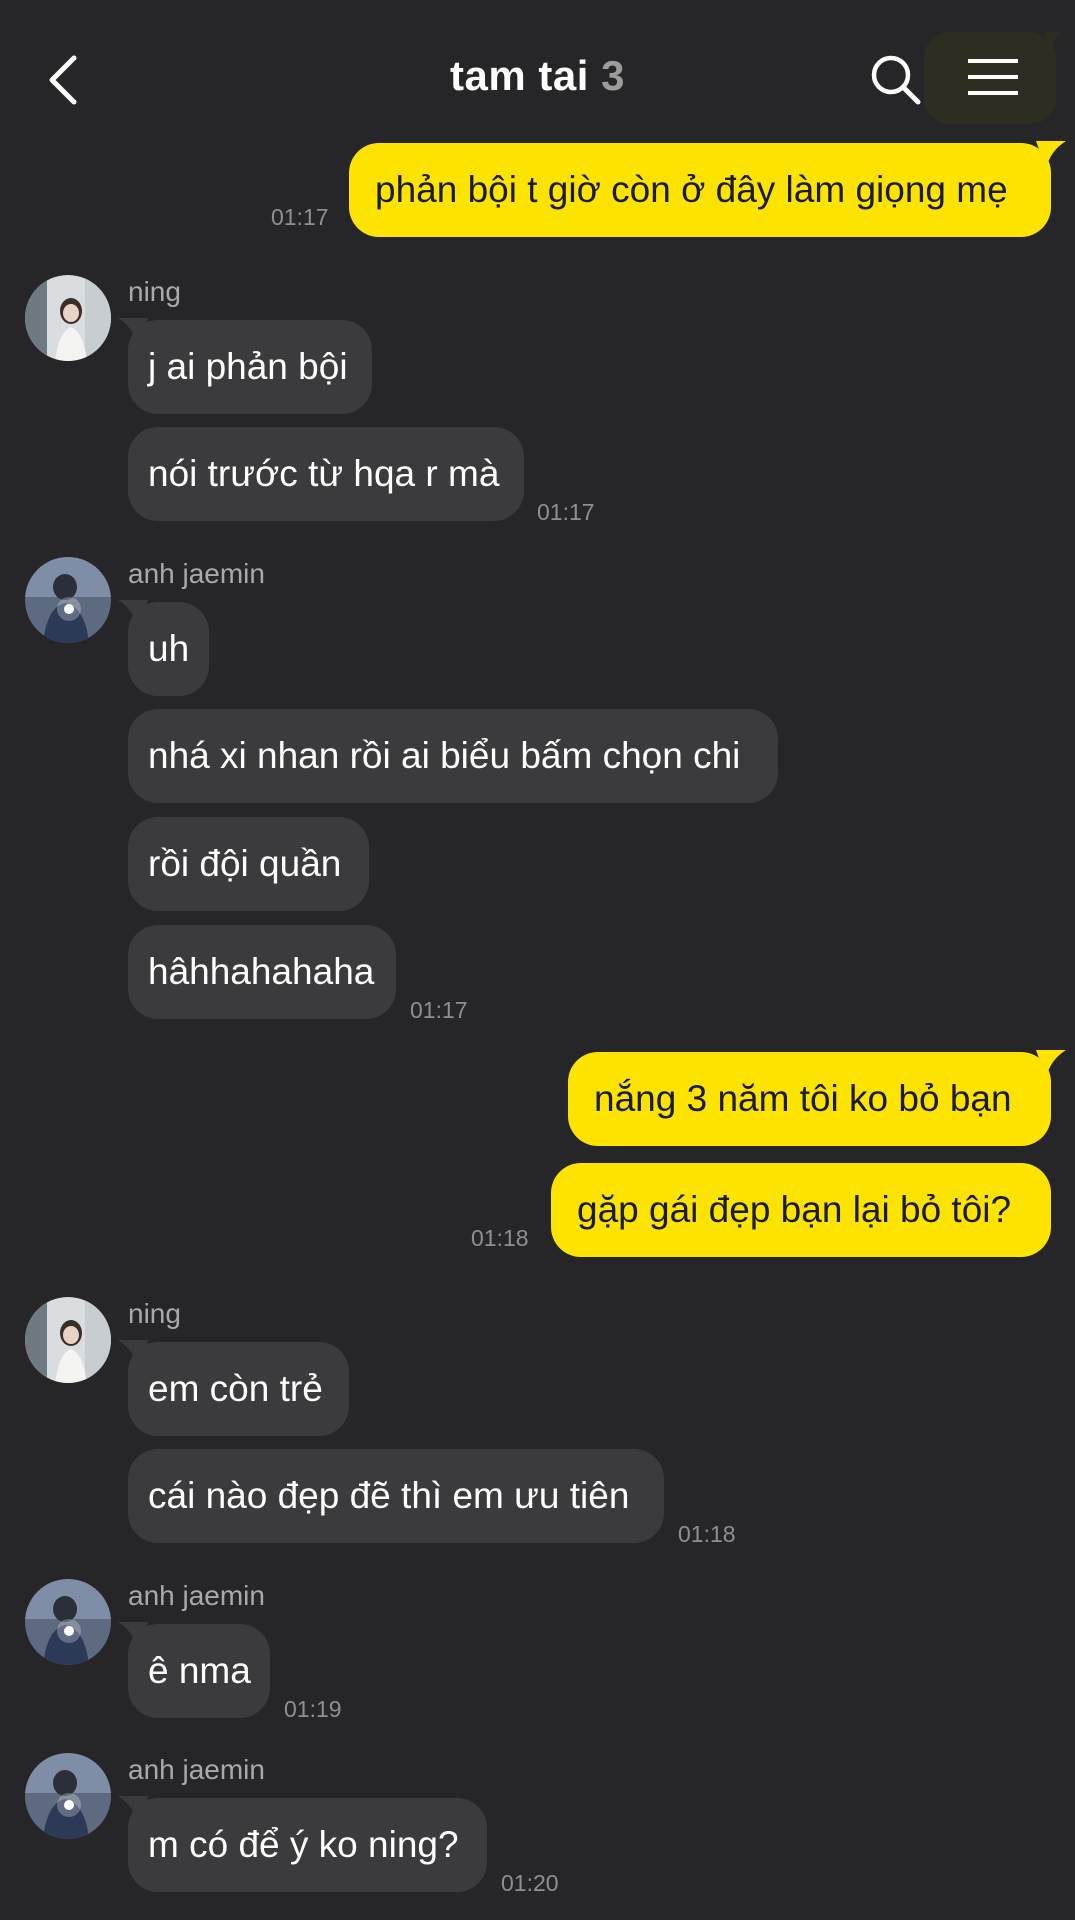  Describe the element at coordinates (168, 649) in the screenshot. I see `incoming-message: uh` at that location.